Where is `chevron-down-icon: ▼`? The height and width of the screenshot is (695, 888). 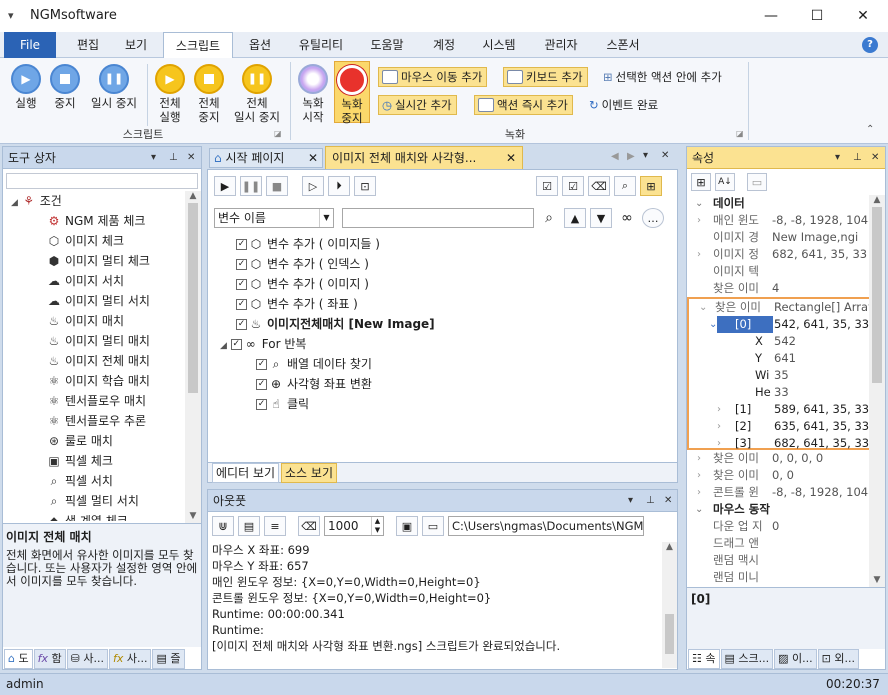
chevron-down-icon: ▼ is located at coordinates (326, 218).